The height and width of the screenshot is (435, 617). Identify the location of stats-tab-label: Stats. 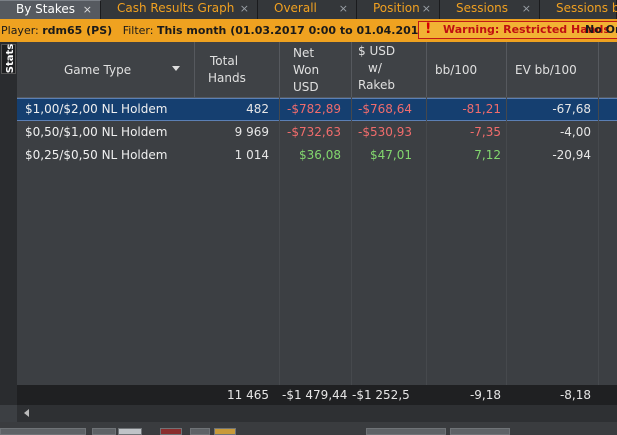
(11, 58).